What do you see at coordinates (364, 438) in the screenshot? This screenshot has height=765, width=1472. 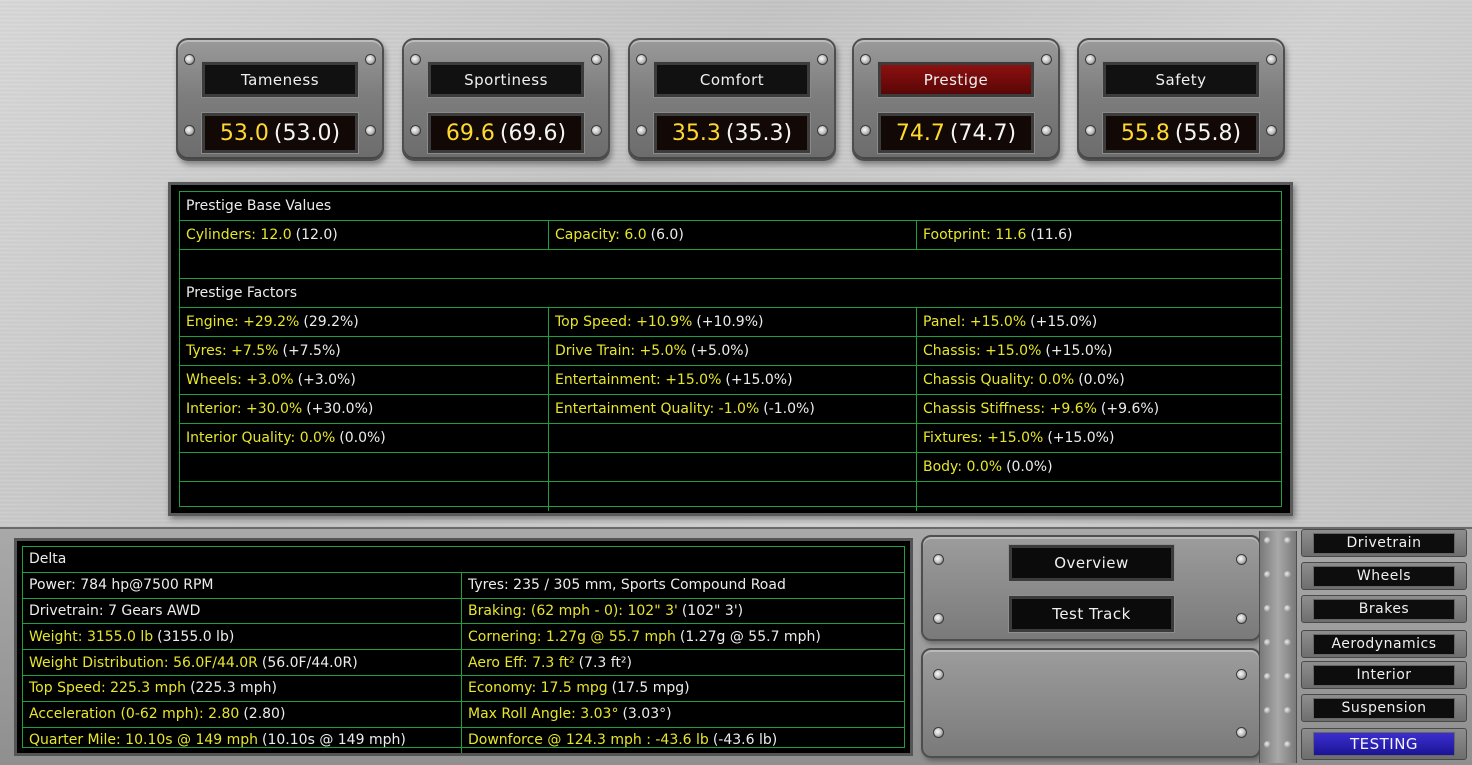 I see `factor-cell: Interior Quality: 0.0% (0.0%)` at bounding box center [364, 438].